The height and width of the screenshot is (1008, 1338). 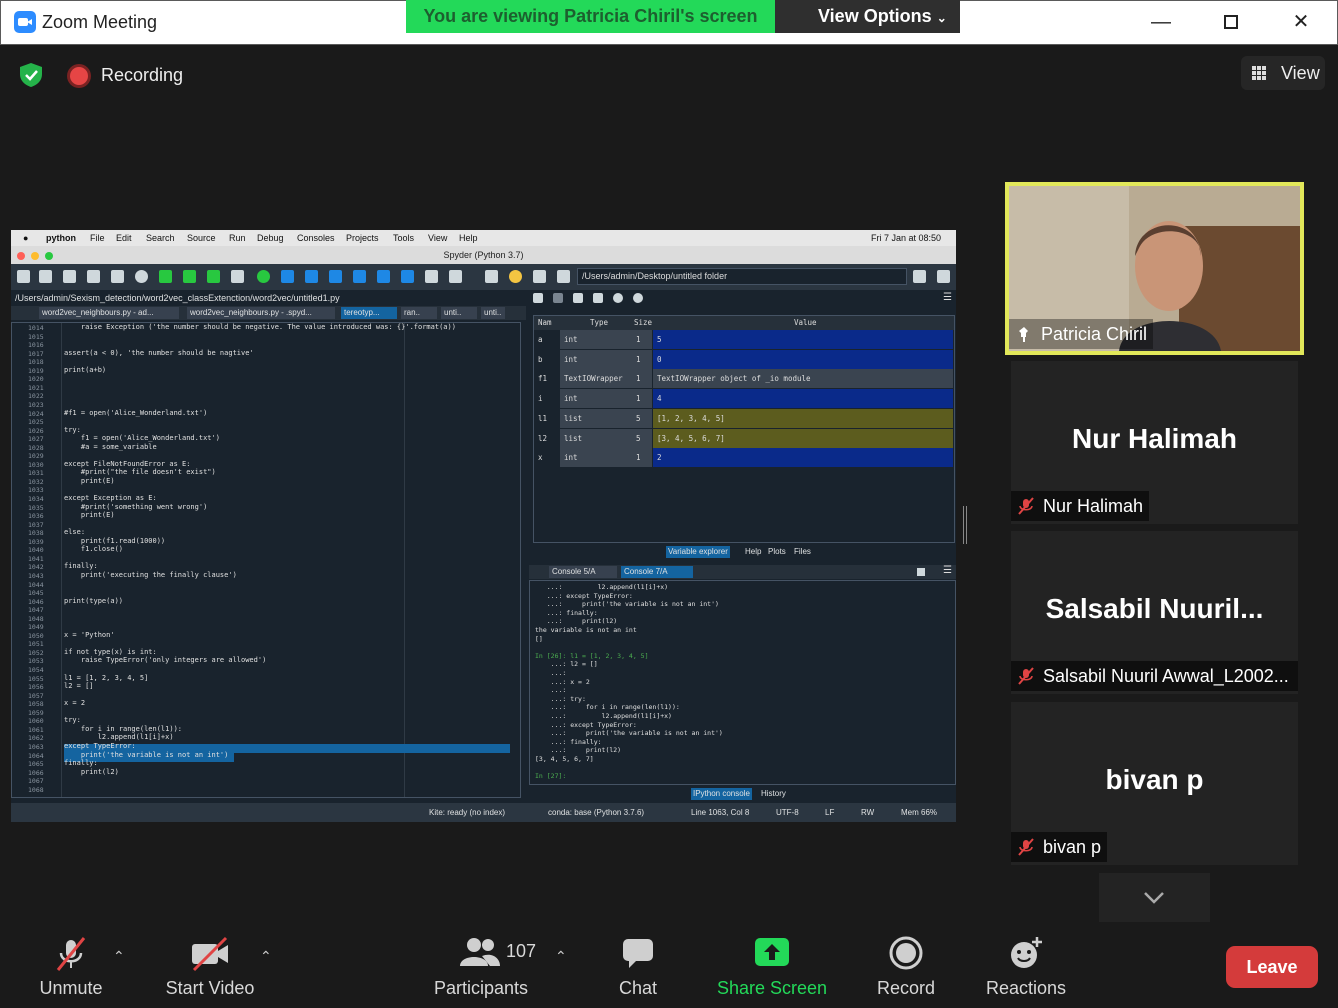 What do you see at coordinates (538, 298) in the screenshot?
I see `import-data-icon` at bounding box center [538, 298].